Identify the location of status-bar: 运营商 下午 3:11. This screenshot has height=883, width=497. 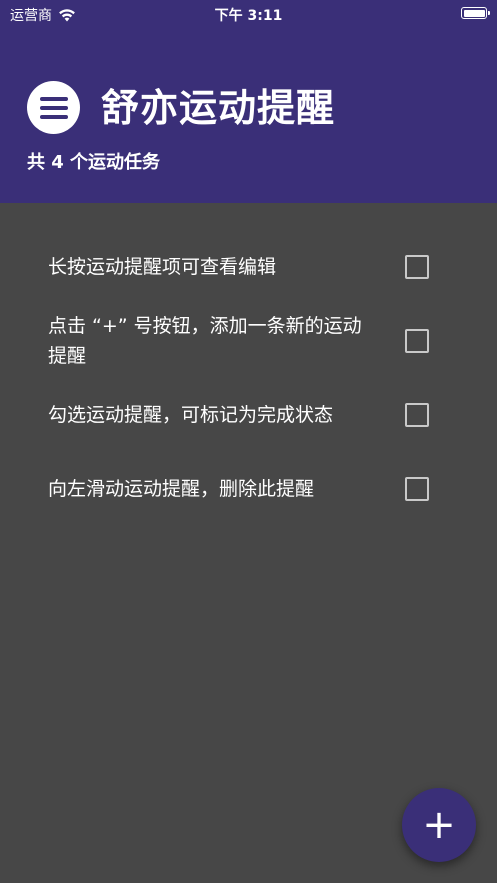
(248, 14).